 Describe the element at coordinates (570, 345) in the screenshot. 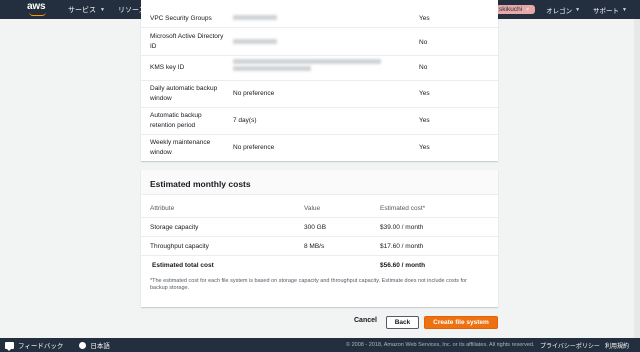

I see `privacy-policy-link: プライバシーポリシー` at that location.